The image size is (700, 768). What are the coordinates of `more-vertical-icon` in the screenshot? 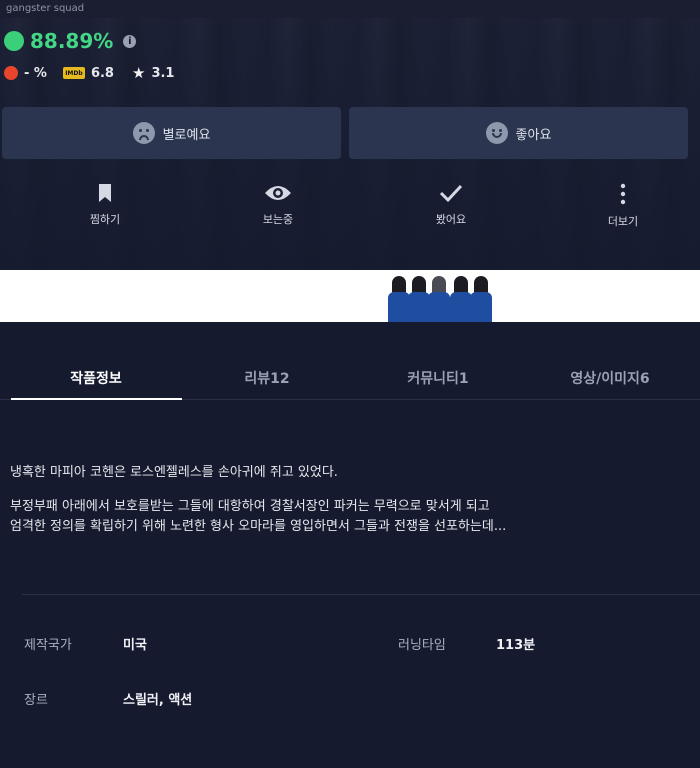 It's located at (623, 194).